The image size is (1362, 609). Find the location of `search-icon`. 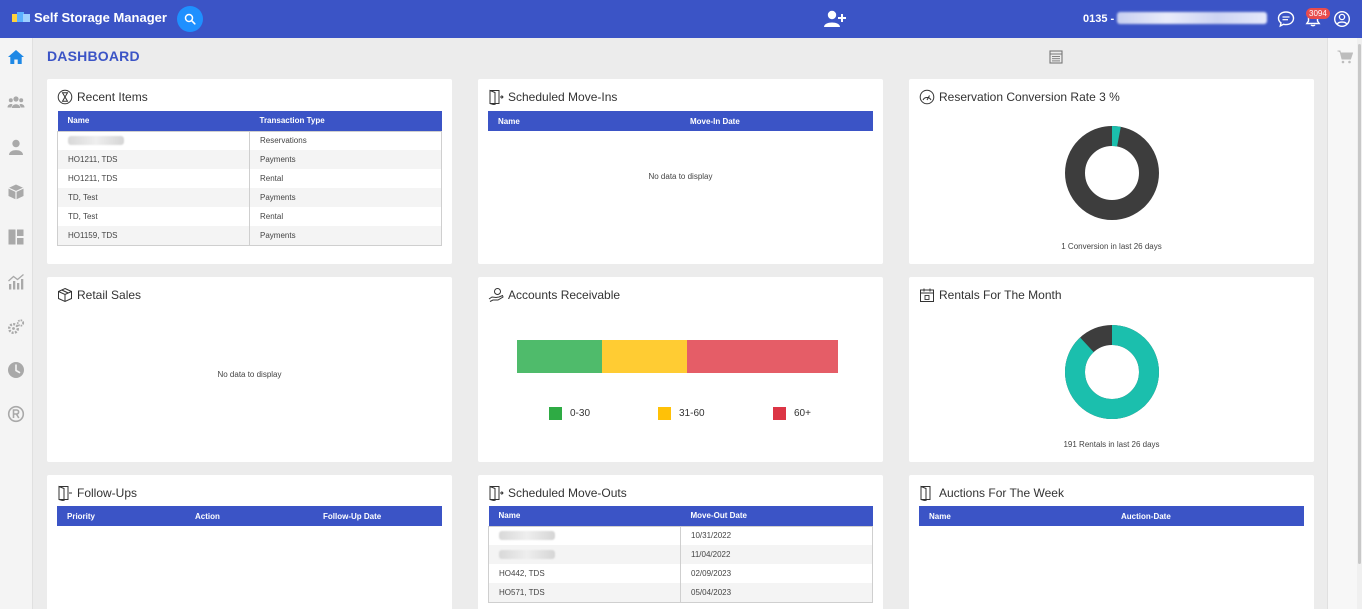

search-icon is located at coordinates (190, 19).